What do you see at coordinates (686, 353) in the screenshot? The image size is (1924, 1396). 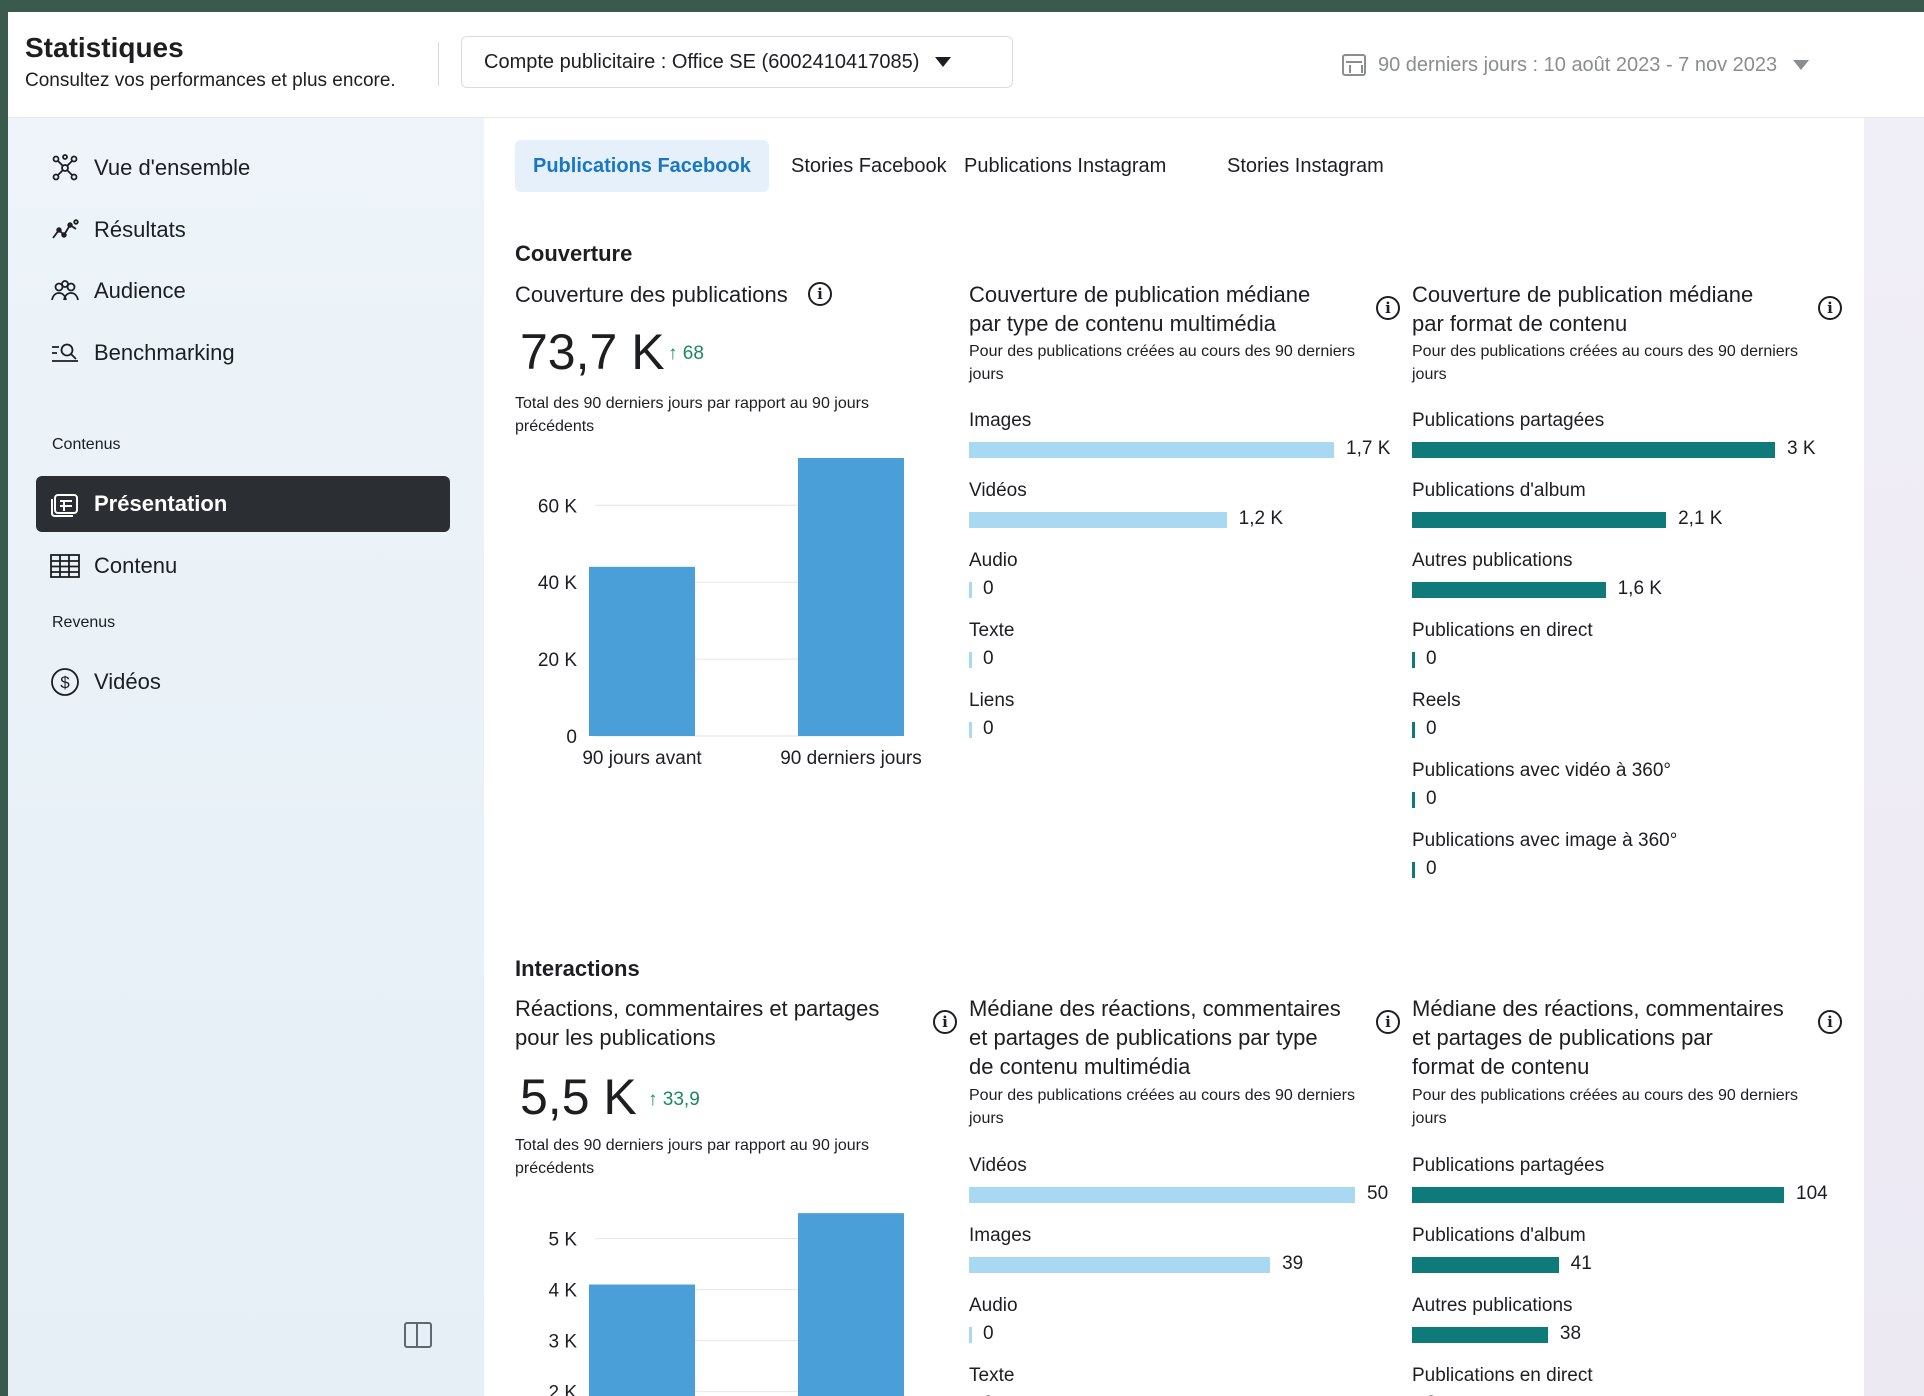 I see `delta-post-reach: ↑ 68` at bounding box center [686, 353].